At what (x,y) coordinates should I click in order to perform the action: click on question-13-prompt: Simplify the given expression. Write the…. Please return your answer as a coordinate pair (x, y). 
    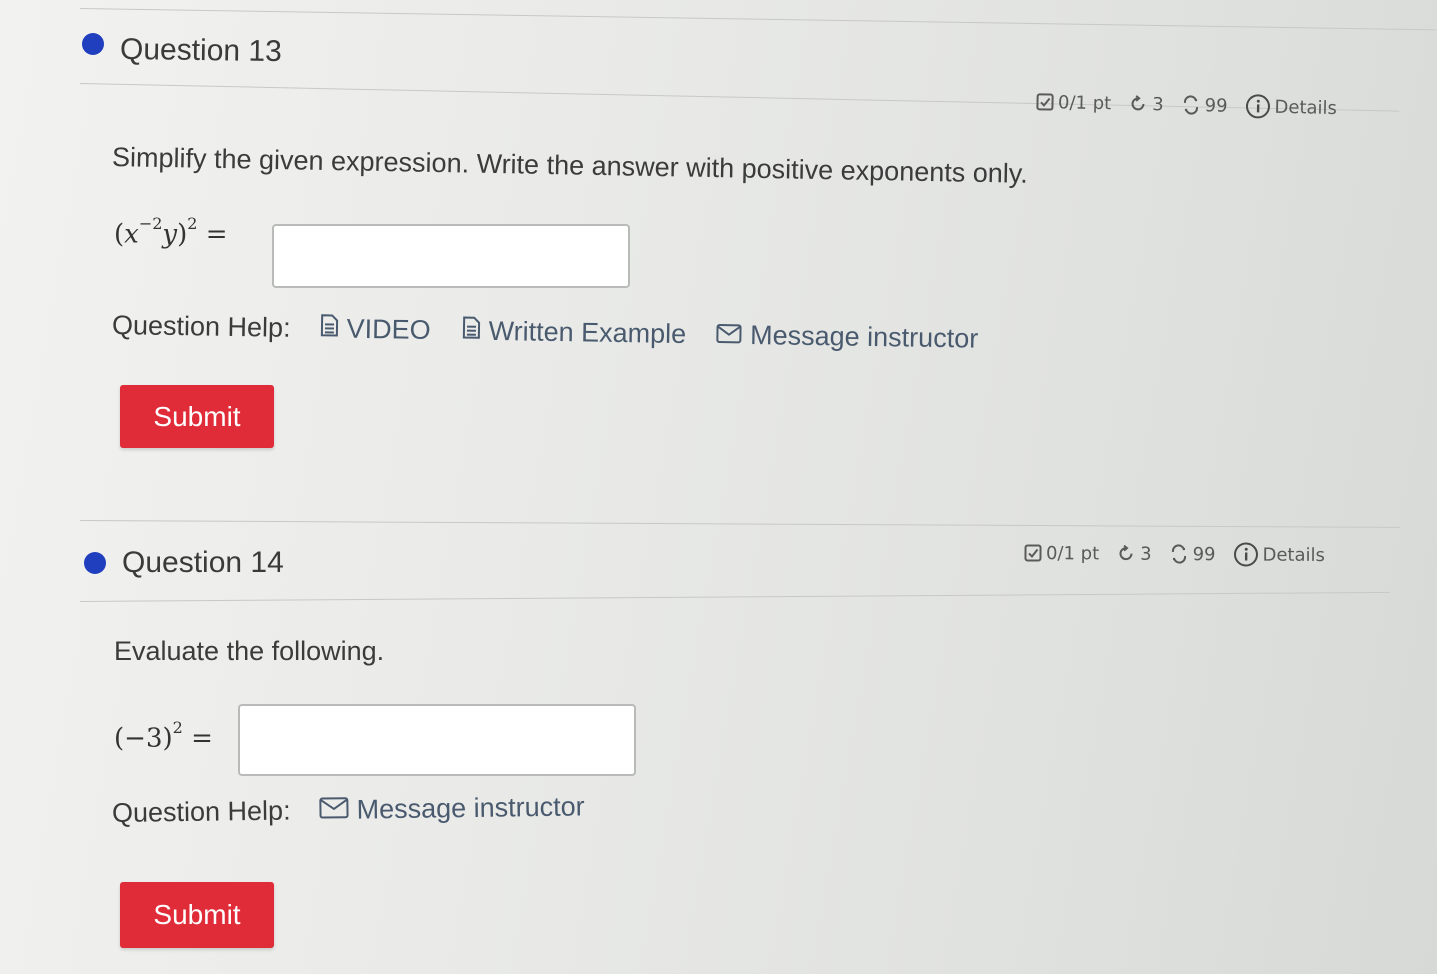
    Looking at the image, I should click on (570, 165).